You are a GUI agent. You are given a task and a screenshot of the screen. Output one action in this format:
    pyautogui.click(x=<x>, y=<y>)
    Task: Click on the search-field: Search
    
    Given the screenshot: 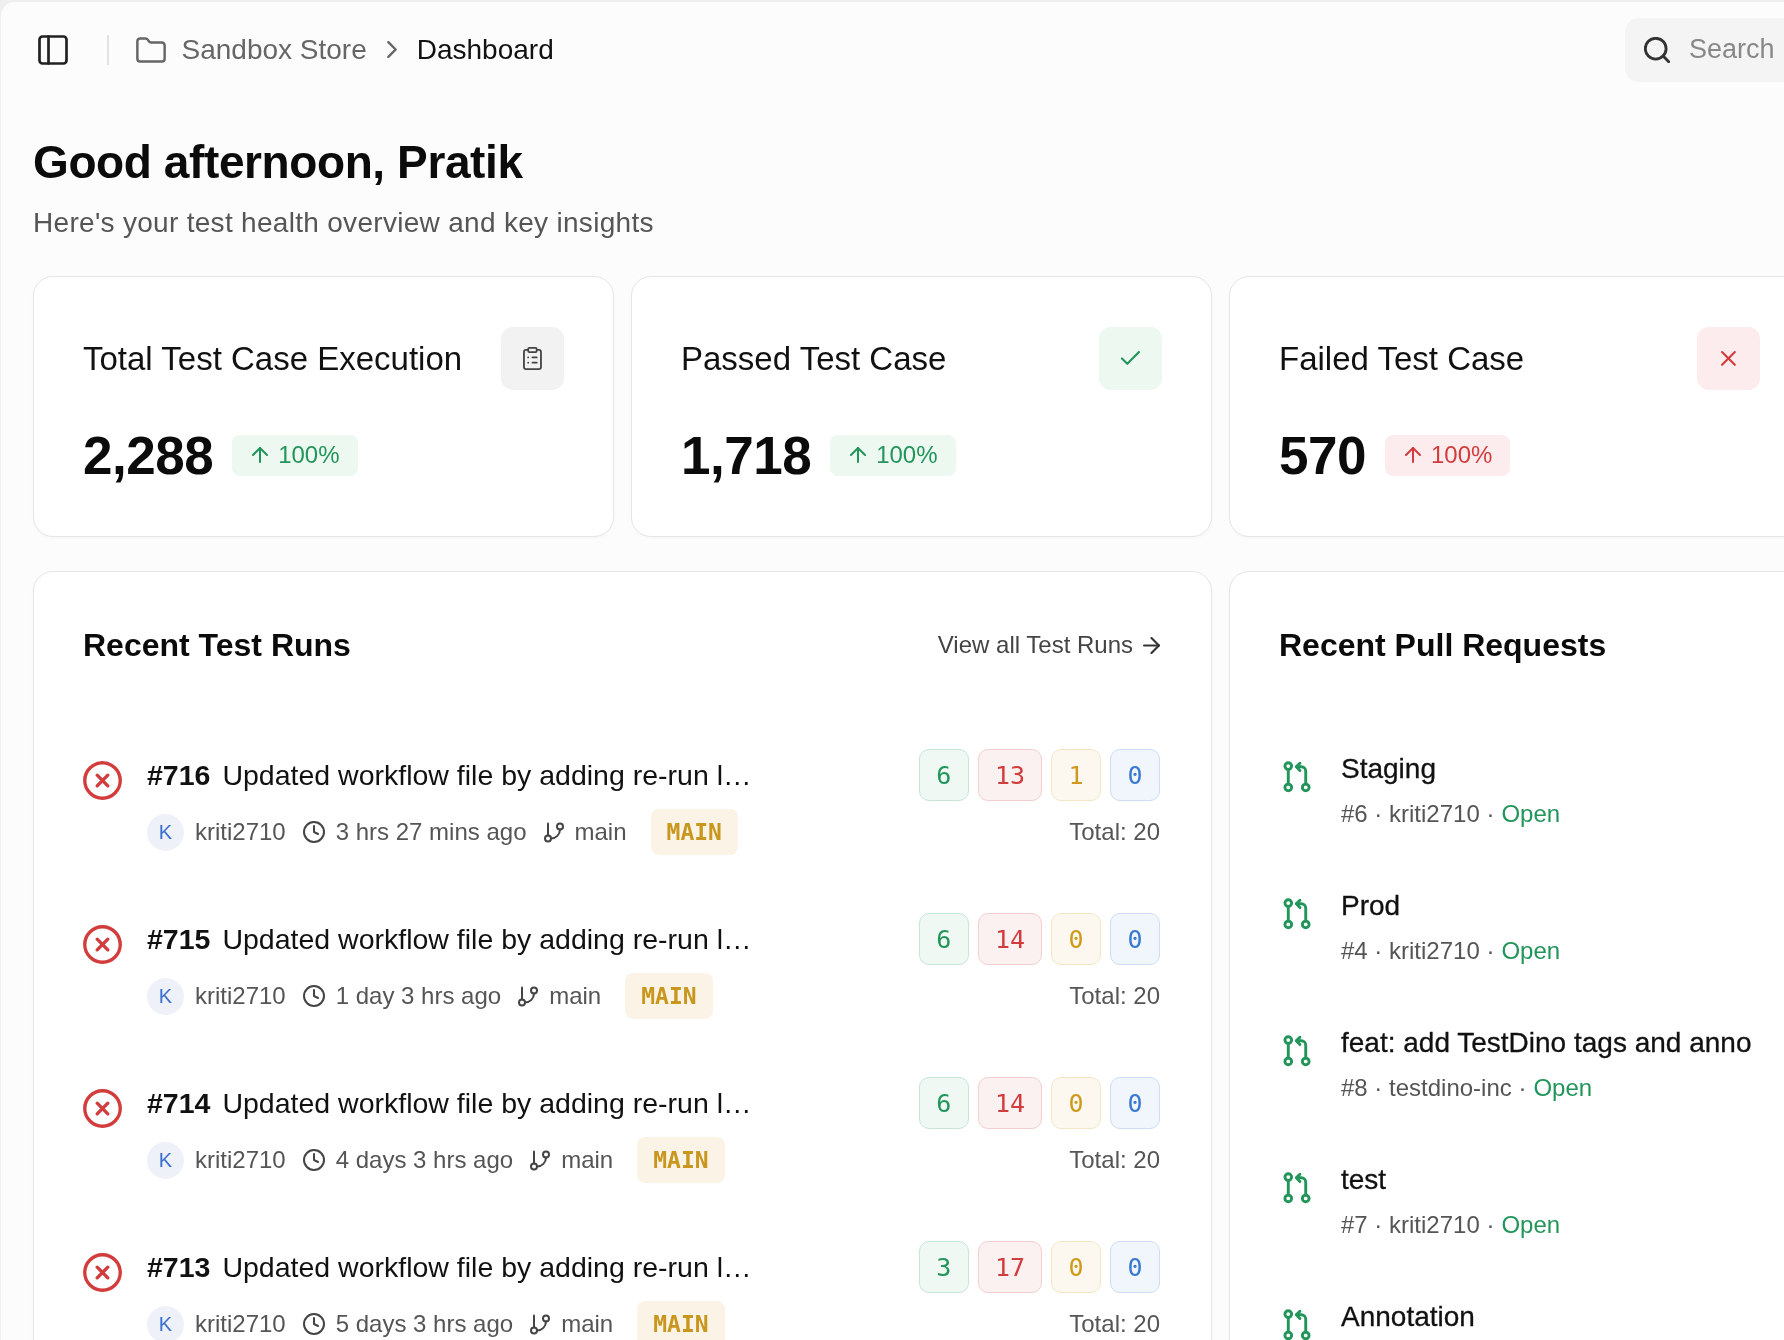 What is the action you would take?
    pyautogui.click(x=1704, y=49)
    